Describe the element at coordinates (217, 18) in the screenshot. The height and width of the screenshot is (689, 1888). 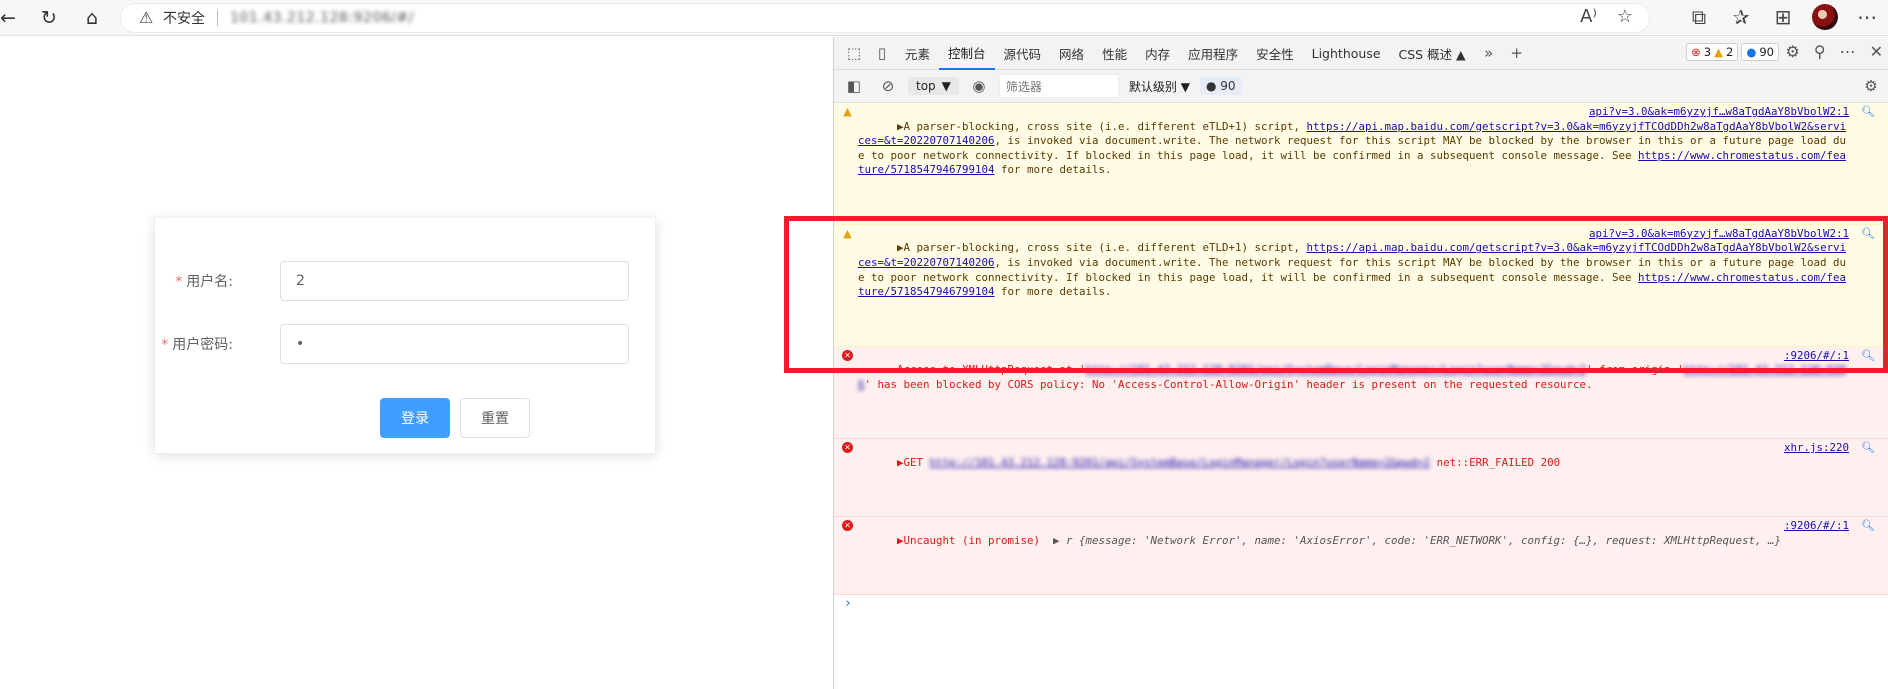
I see `address-divider` at that location.